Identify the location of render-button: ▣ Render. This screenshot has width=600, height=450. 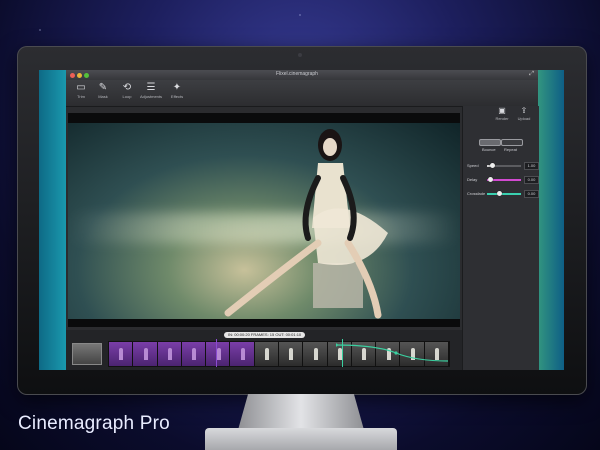
(502, 116).